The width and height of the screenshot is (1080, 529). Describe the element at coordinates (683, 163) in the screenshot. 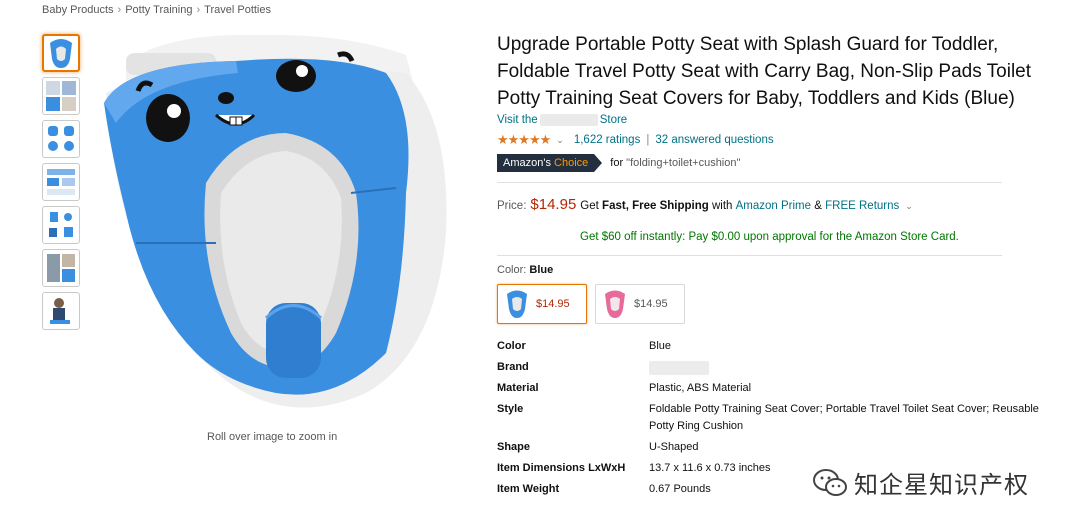

I see `choice-query: "folding+toilet+cushion"` at that location.